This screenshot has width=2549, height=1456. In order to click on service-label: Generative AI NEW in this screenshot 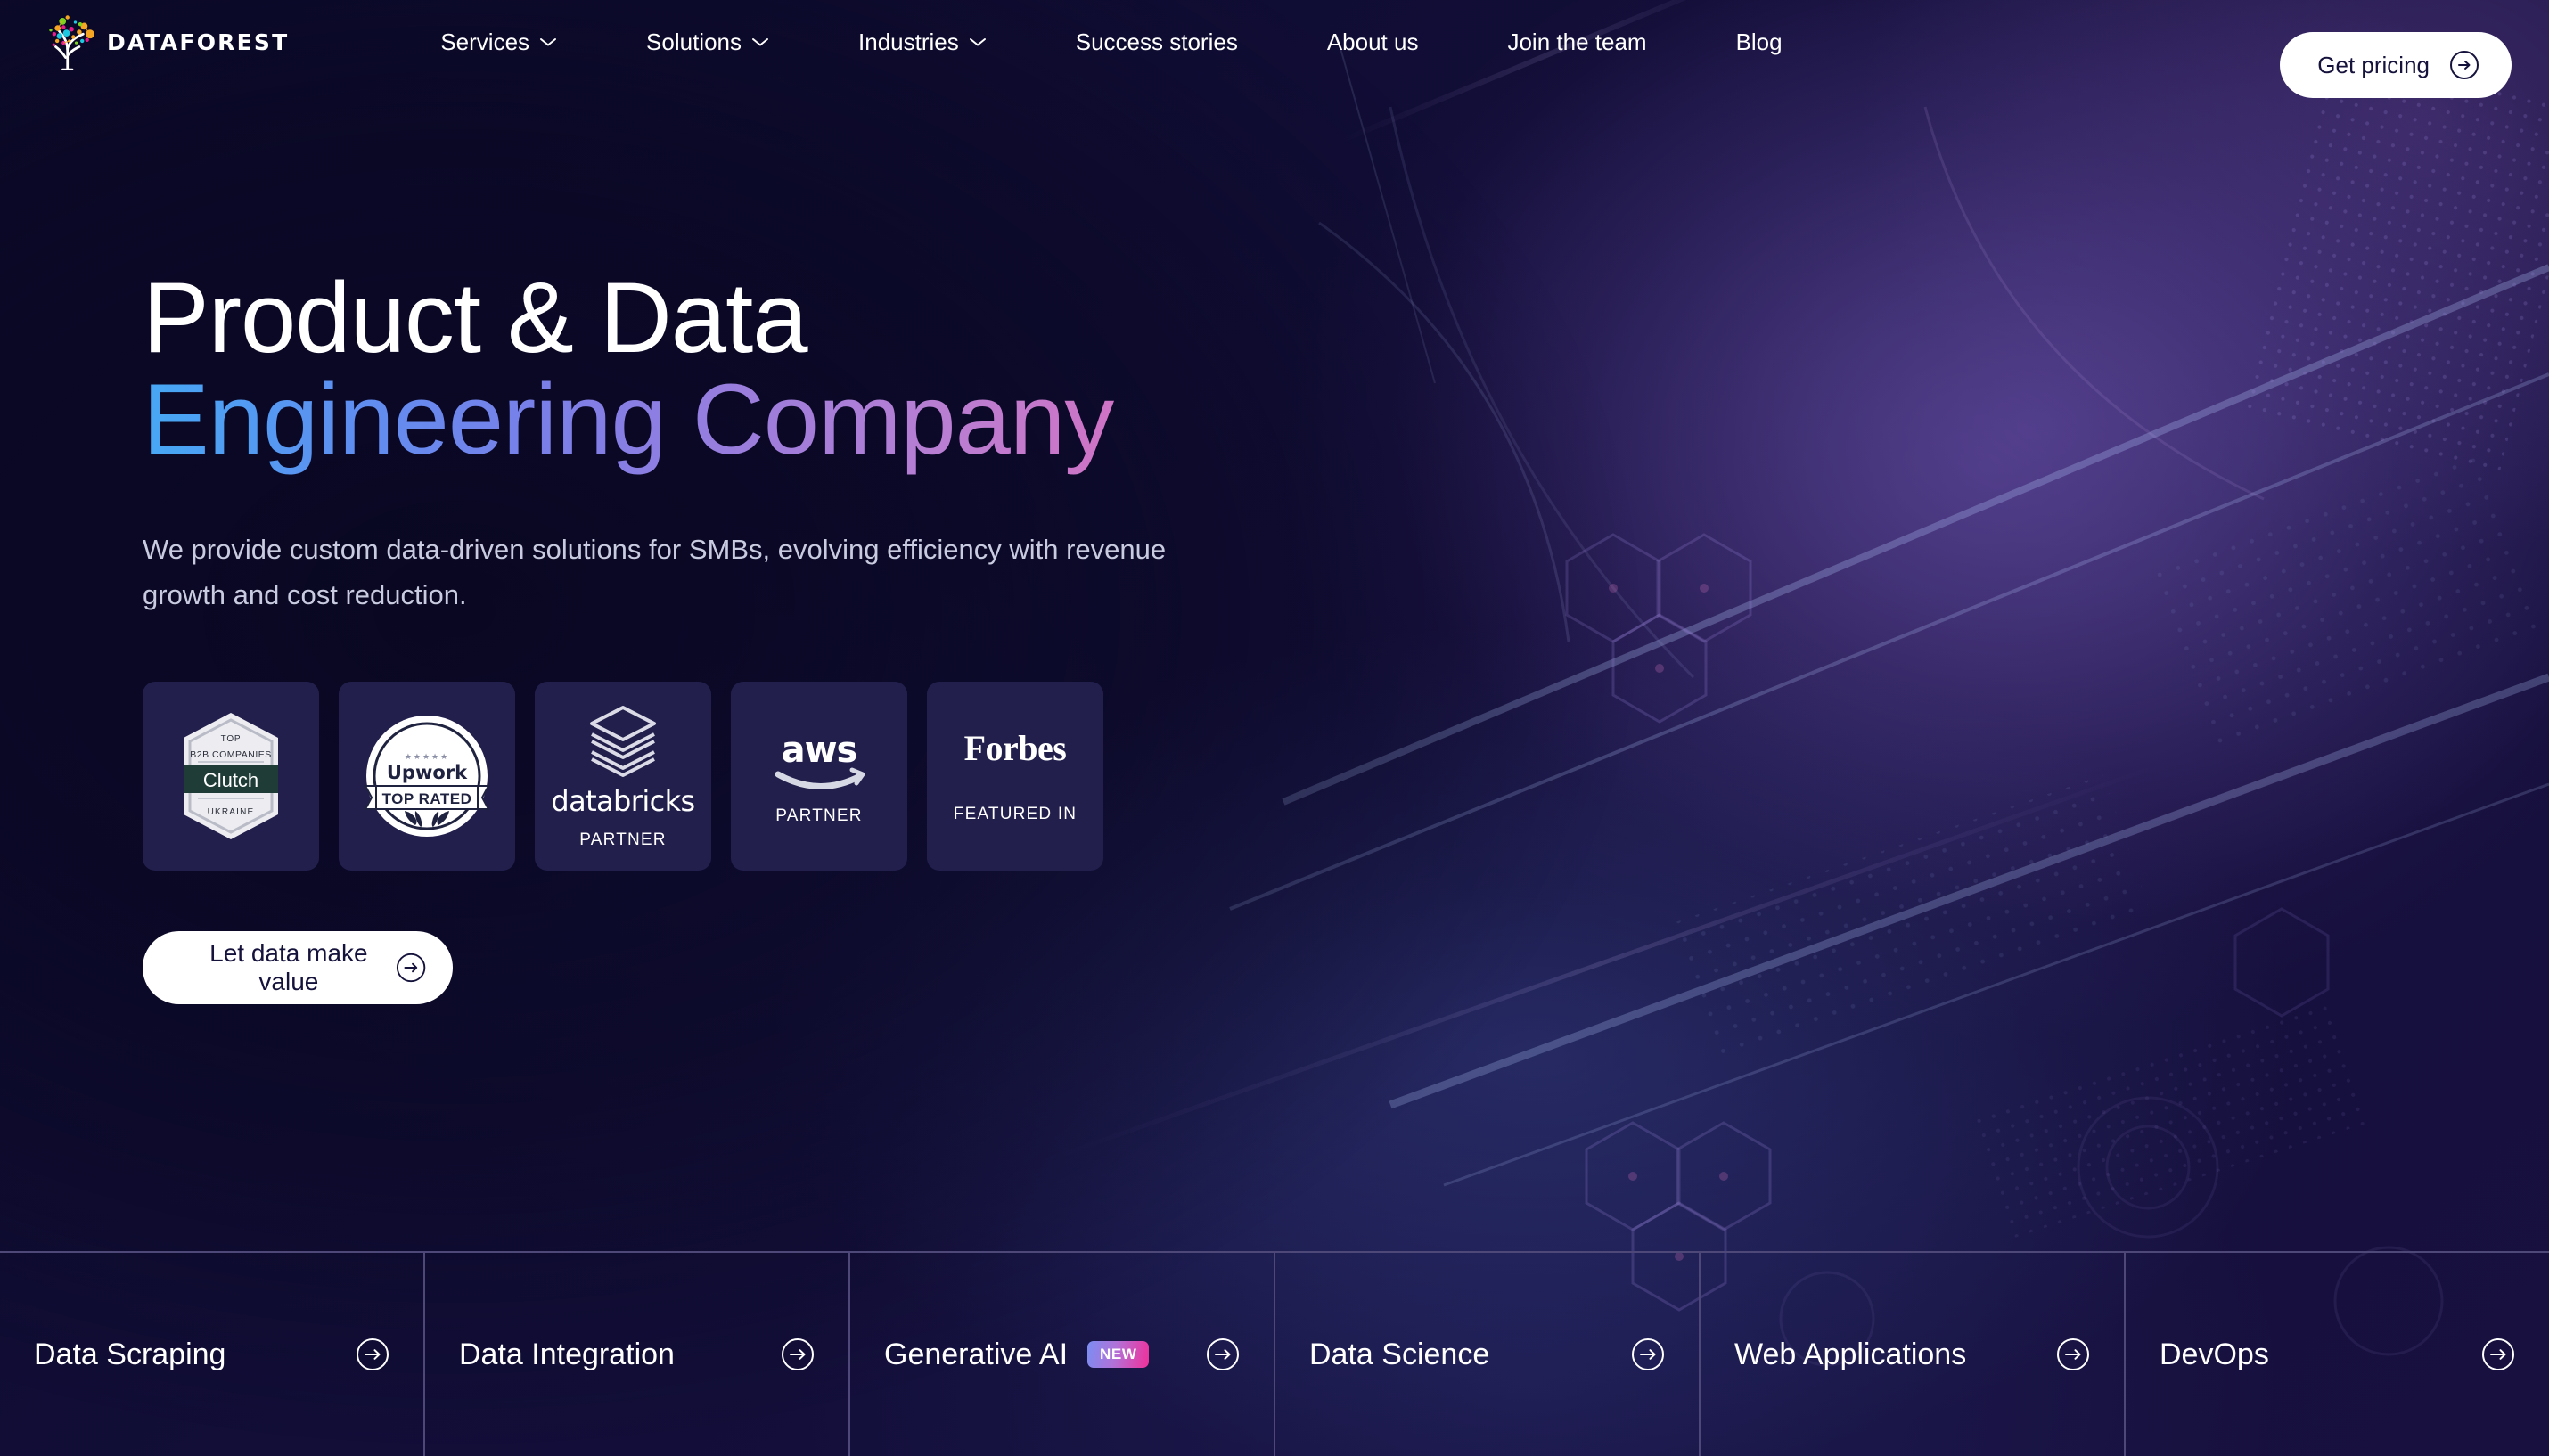, I will do `click(1017, 1354)`.